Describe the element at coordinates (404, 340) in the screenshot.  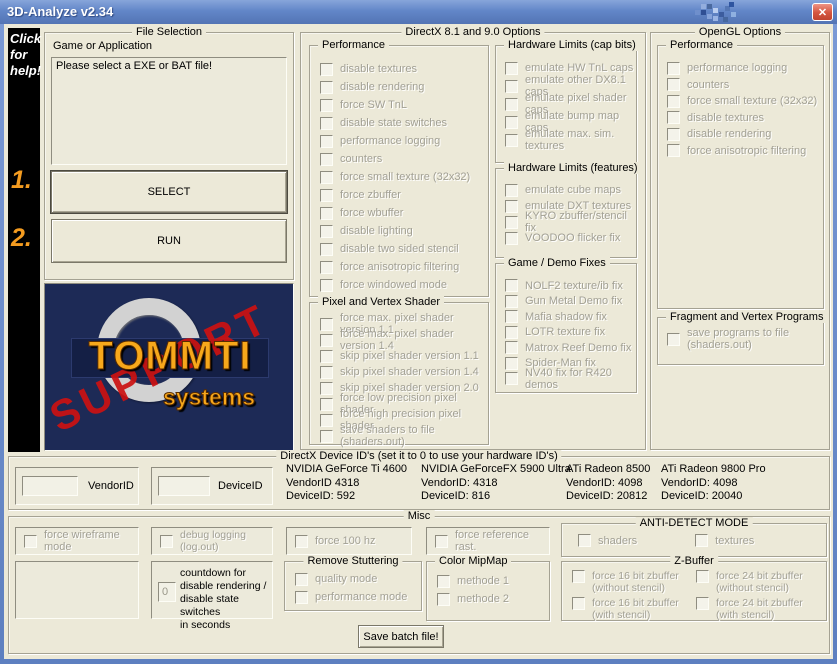
I see `checkbox-item: force max. pixel shader version 1.4` at that location.